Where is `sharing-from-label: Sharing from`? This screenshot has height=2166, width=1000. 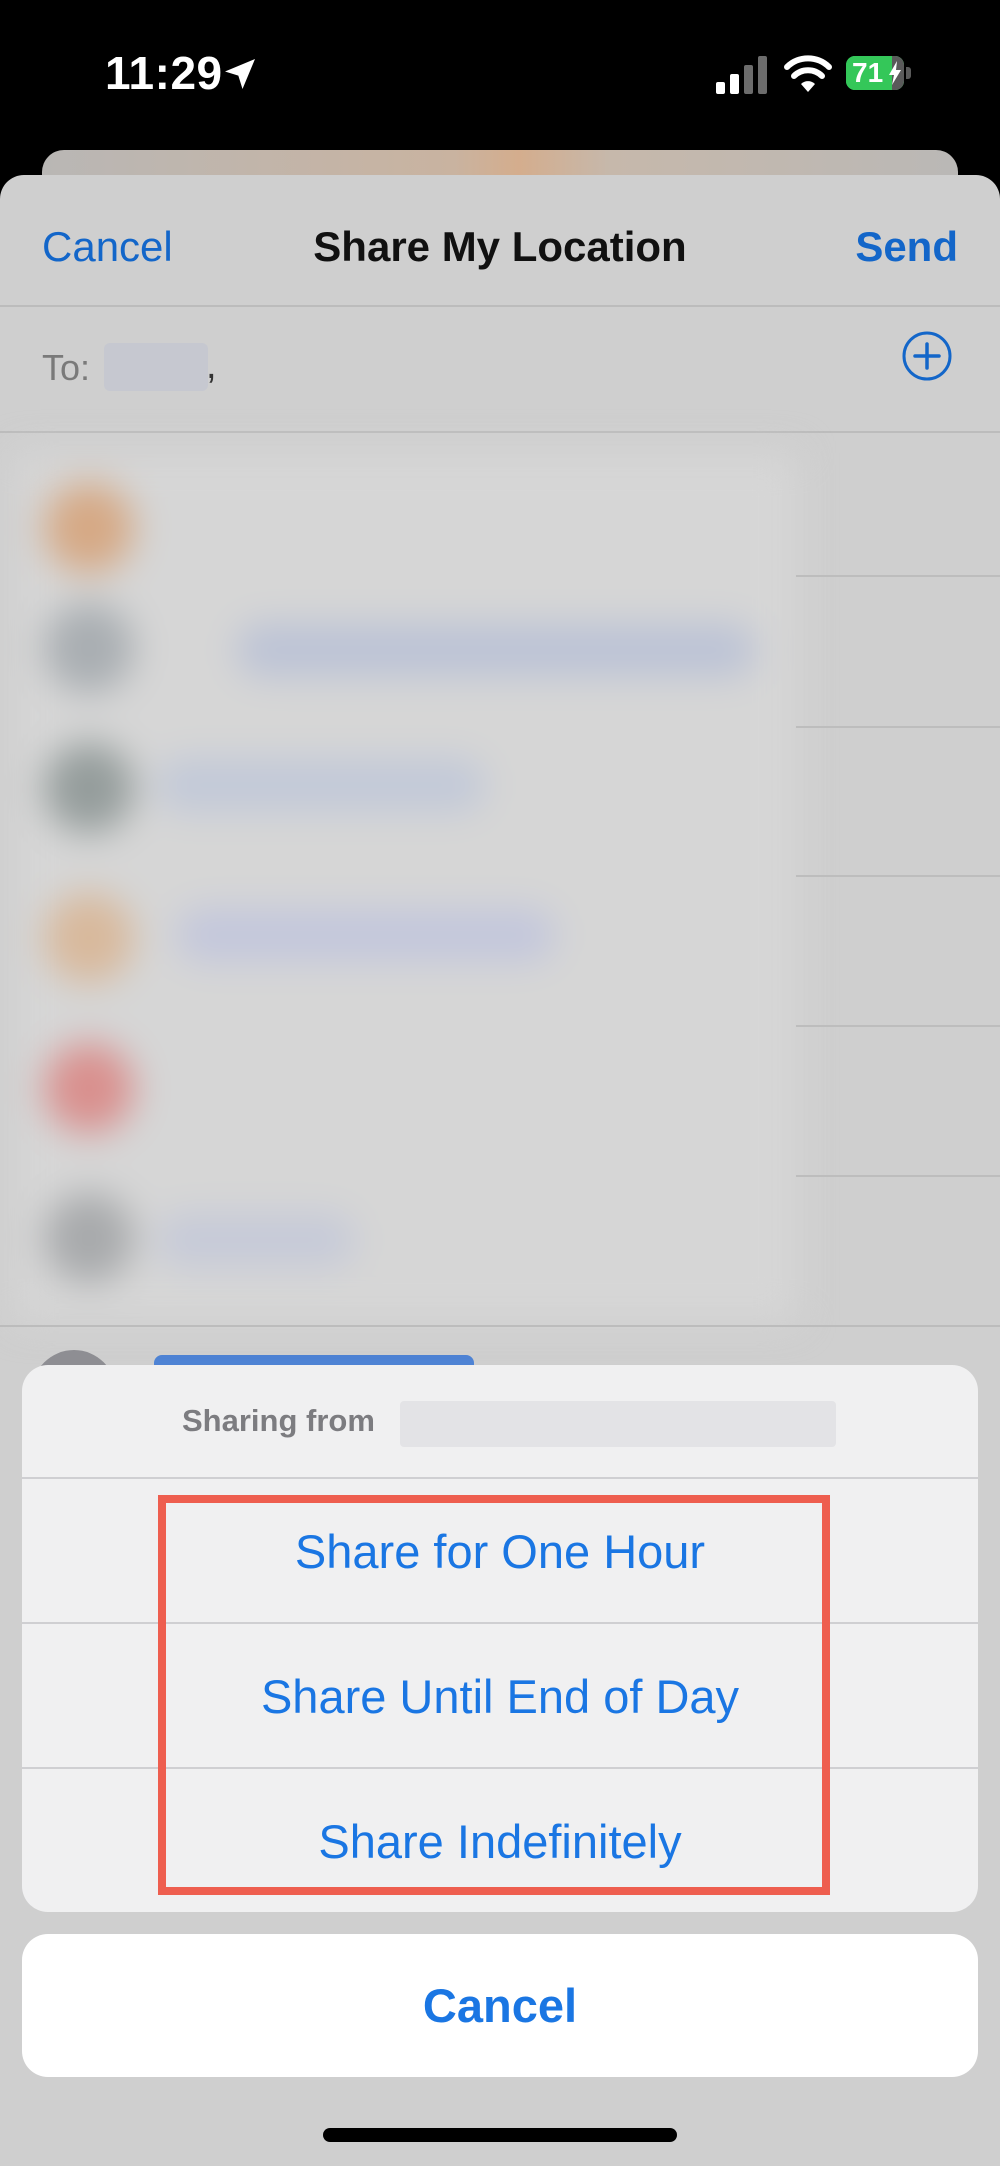 sharing-from-label: Sharing from is located at coordinates (278, 1420).